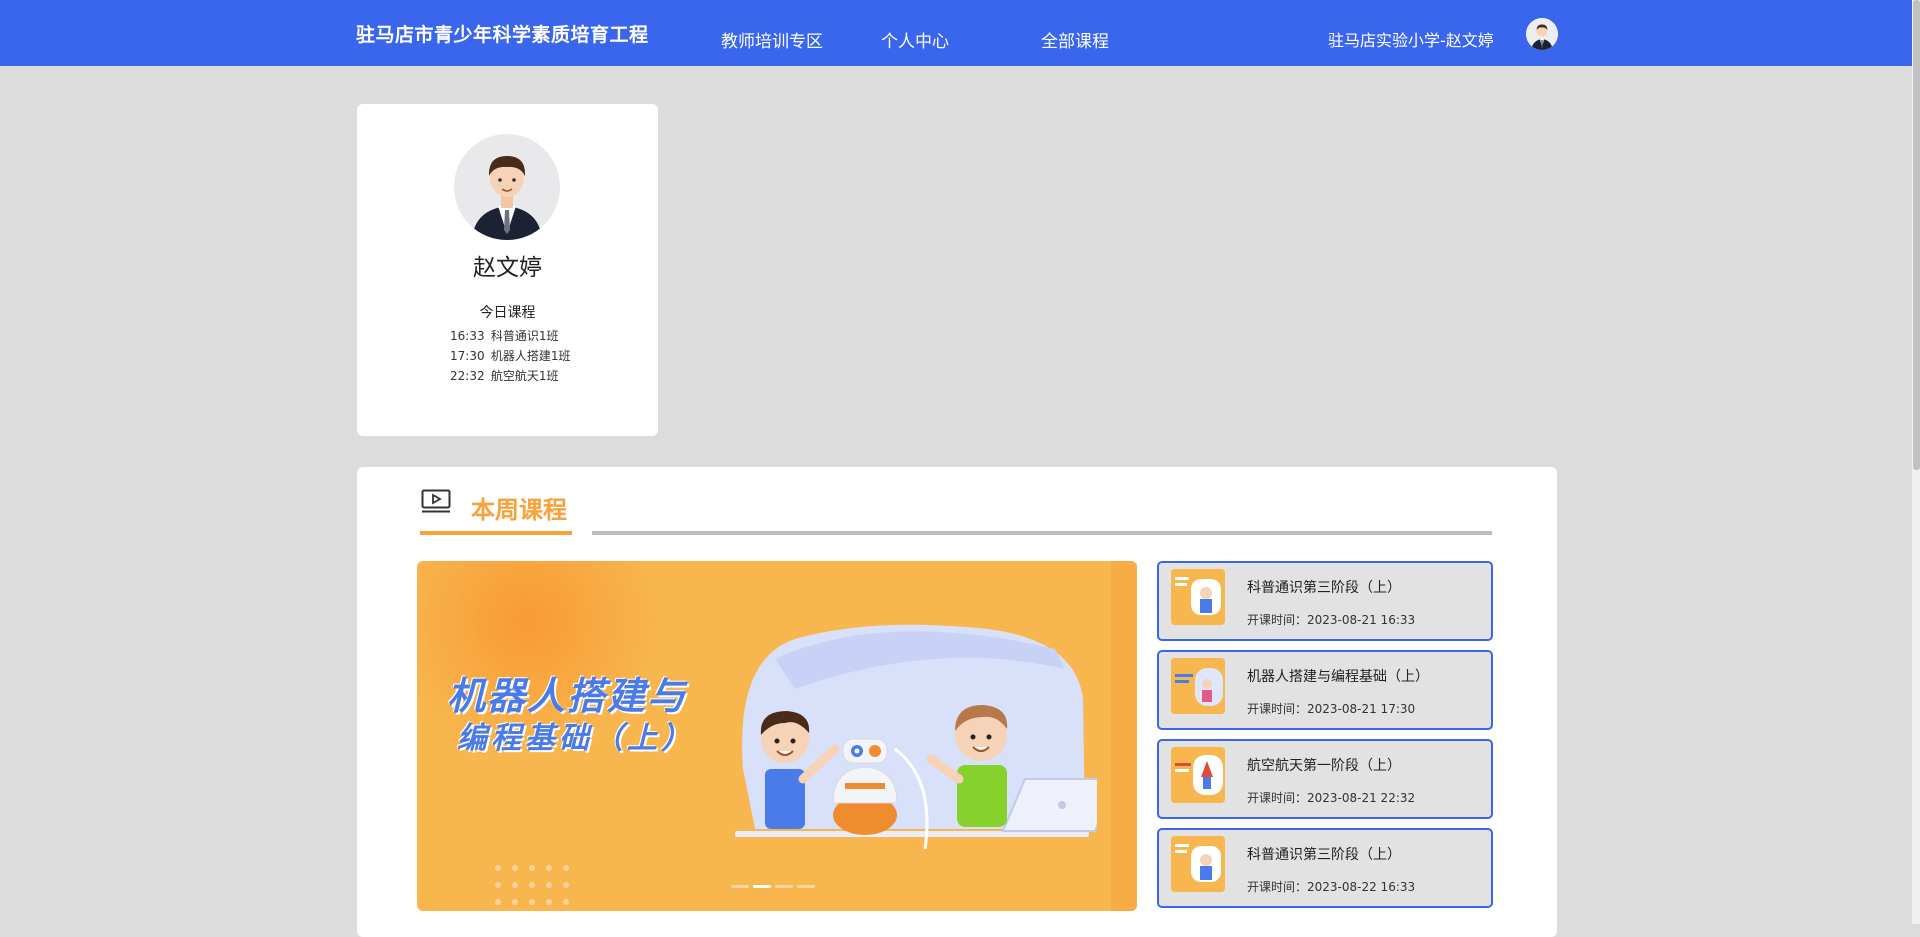 The height and width of the screenshot is (937, 1920). Describe the element at coordinates (530, 356) in the screenshot. I see `today-course-name: 机器人搭建1班` at that location.